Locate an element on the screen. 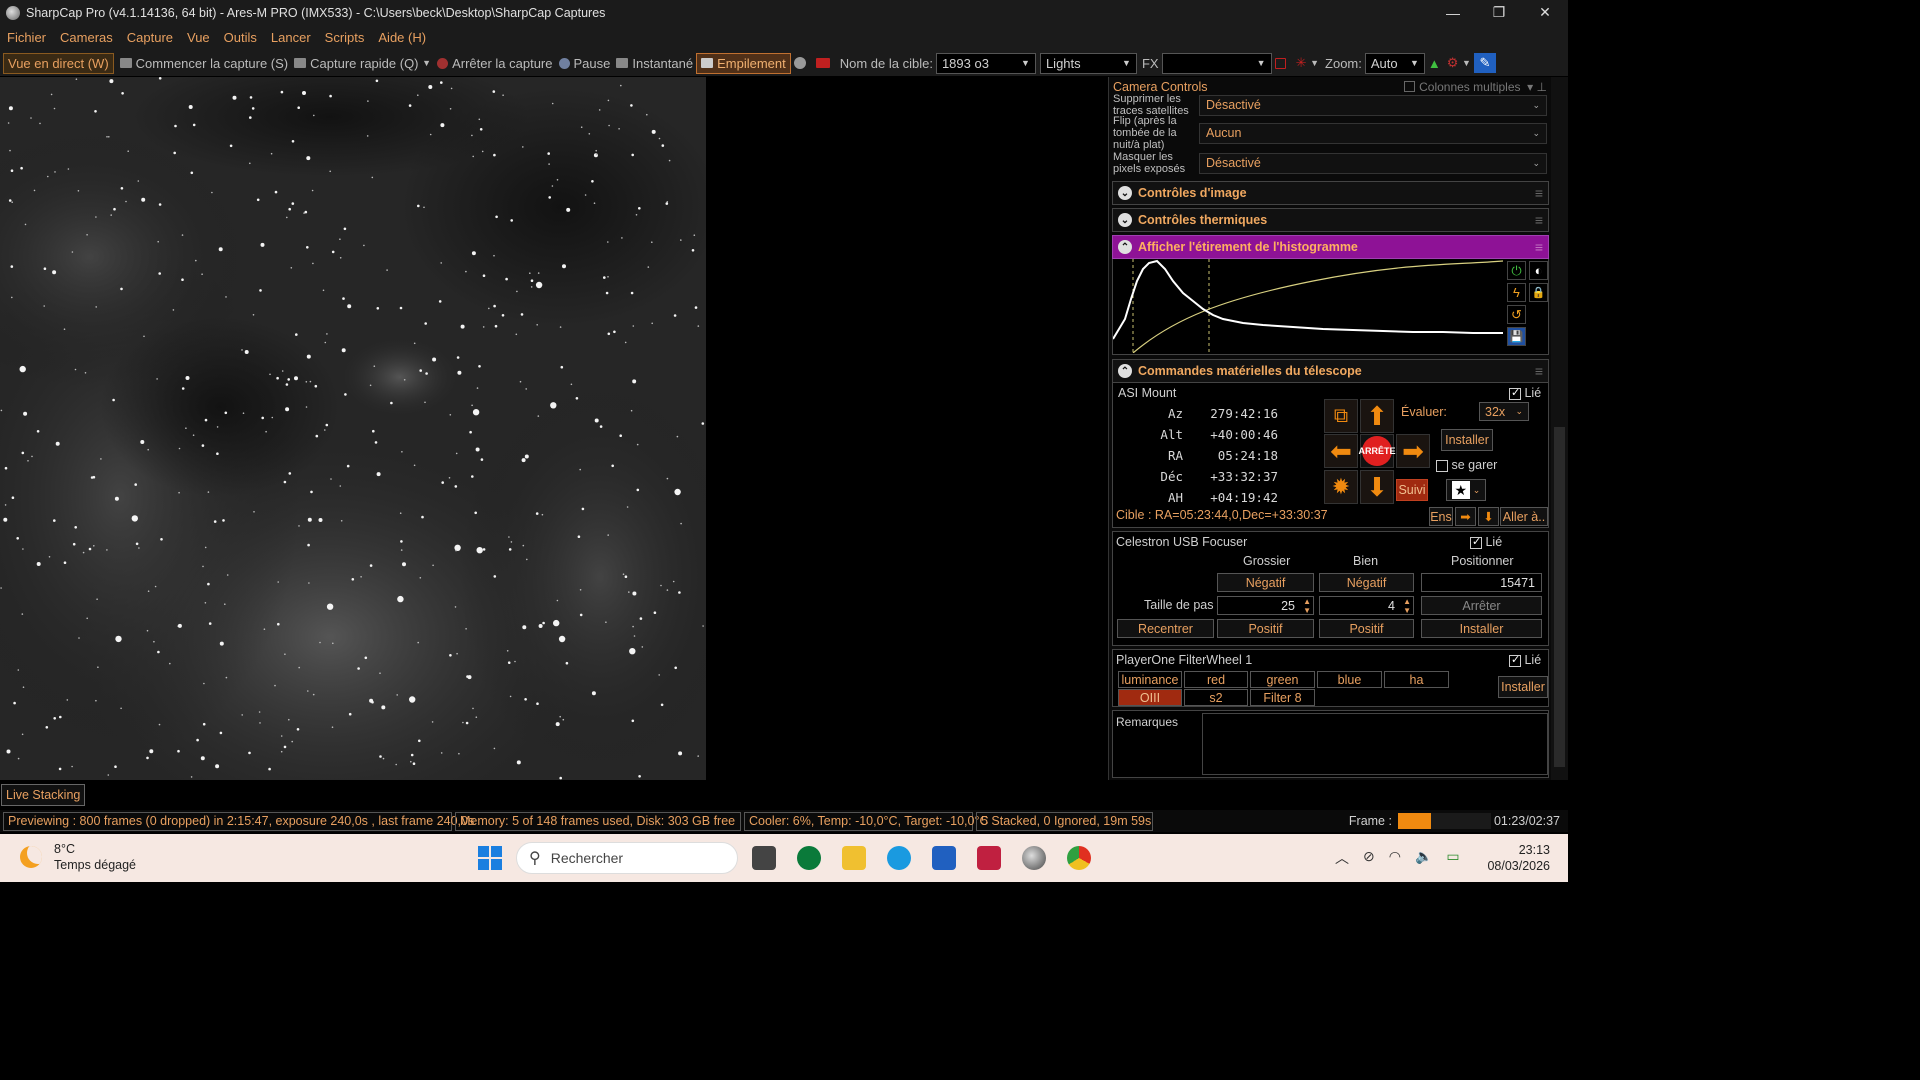  crosshair-button: ✳ ▼ is located at coordinates (1307, 63).